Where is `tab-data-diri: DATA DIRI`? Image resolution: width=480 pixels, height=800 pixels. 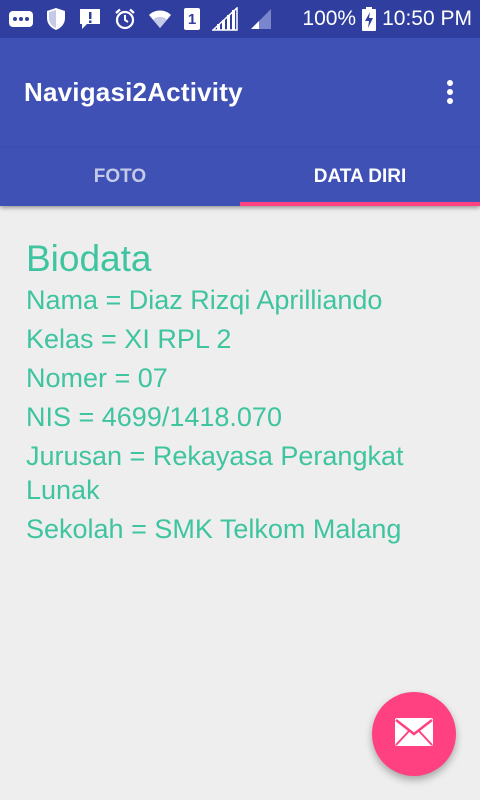 tab-data-diri: DATA DIRI is located at coordinates (360, 177).